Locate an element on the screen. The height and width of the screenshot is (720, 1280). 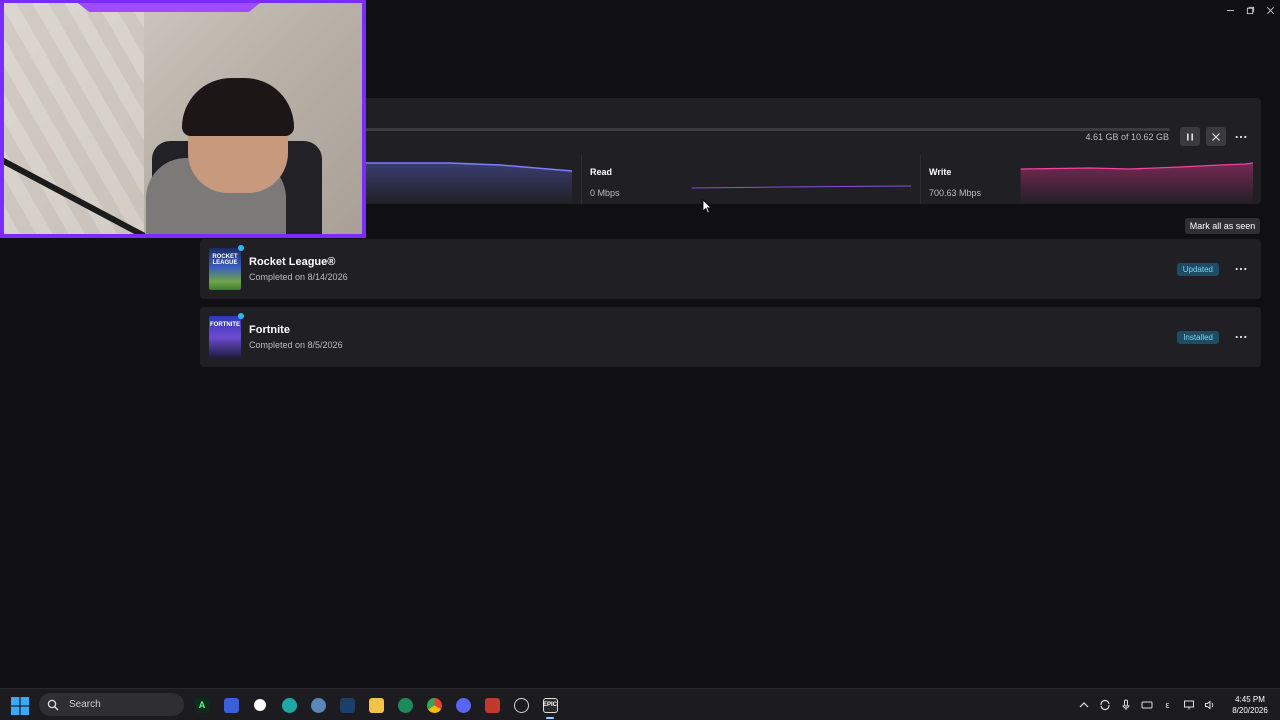
taskbar-app-clock is located at coordinates (521, 705).